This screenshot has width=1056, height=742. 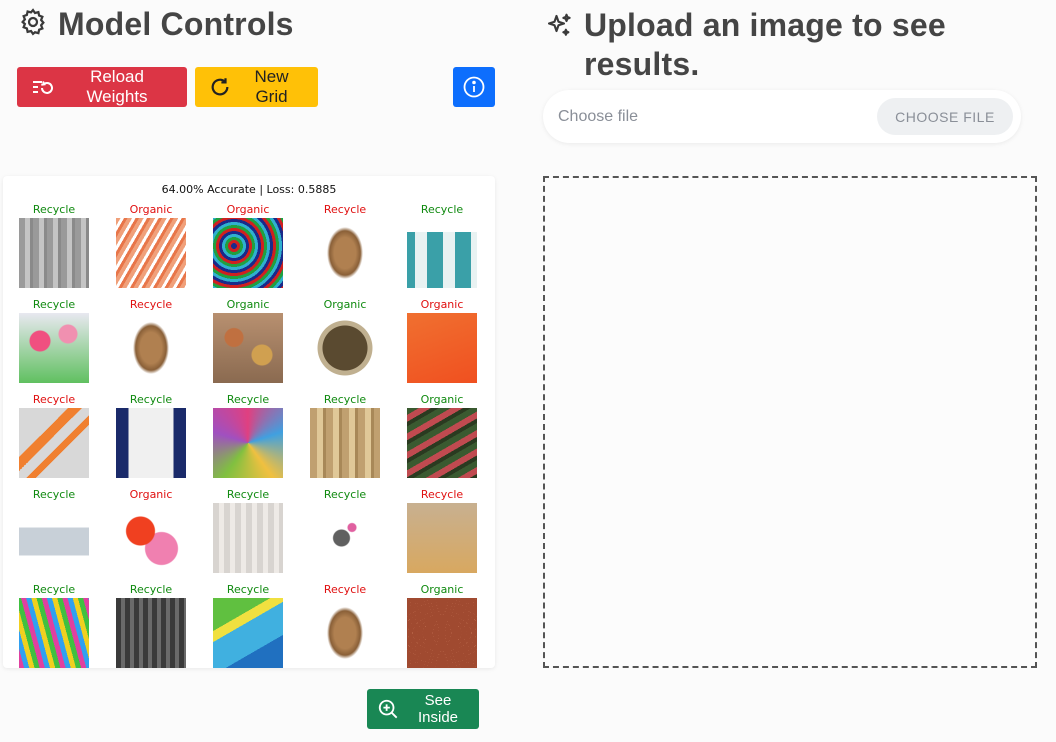 I want to click on sparkles-icon, so click(x=559, y=45).